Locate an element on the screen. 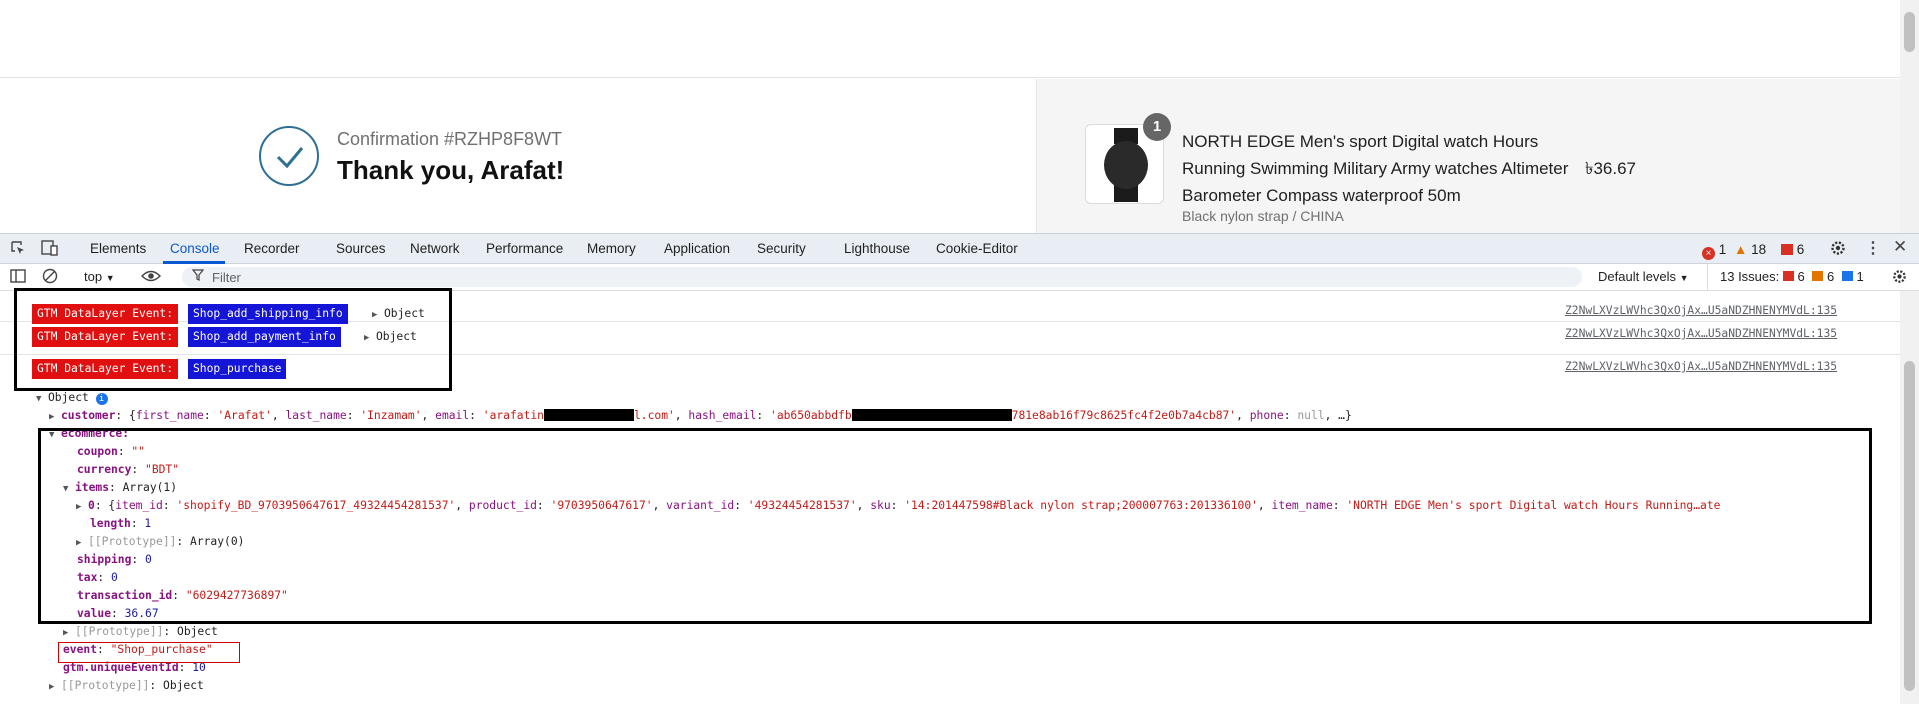 The image size is (1919, 704). product-variant: Black nylon strap / CHINA is located at coordinates (1263, 216).